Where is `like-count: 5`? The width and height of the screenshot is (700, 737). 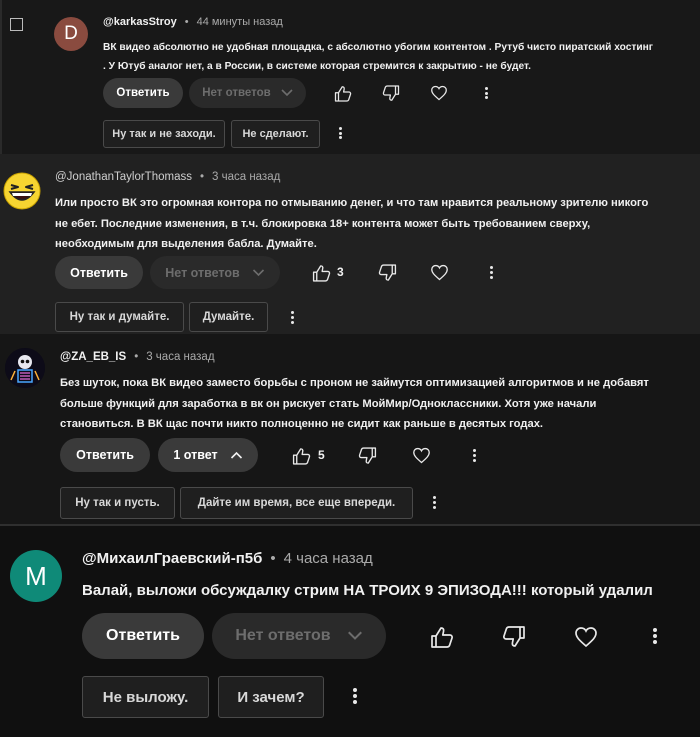
like-count: 5 is located at coordinates (321, 455).